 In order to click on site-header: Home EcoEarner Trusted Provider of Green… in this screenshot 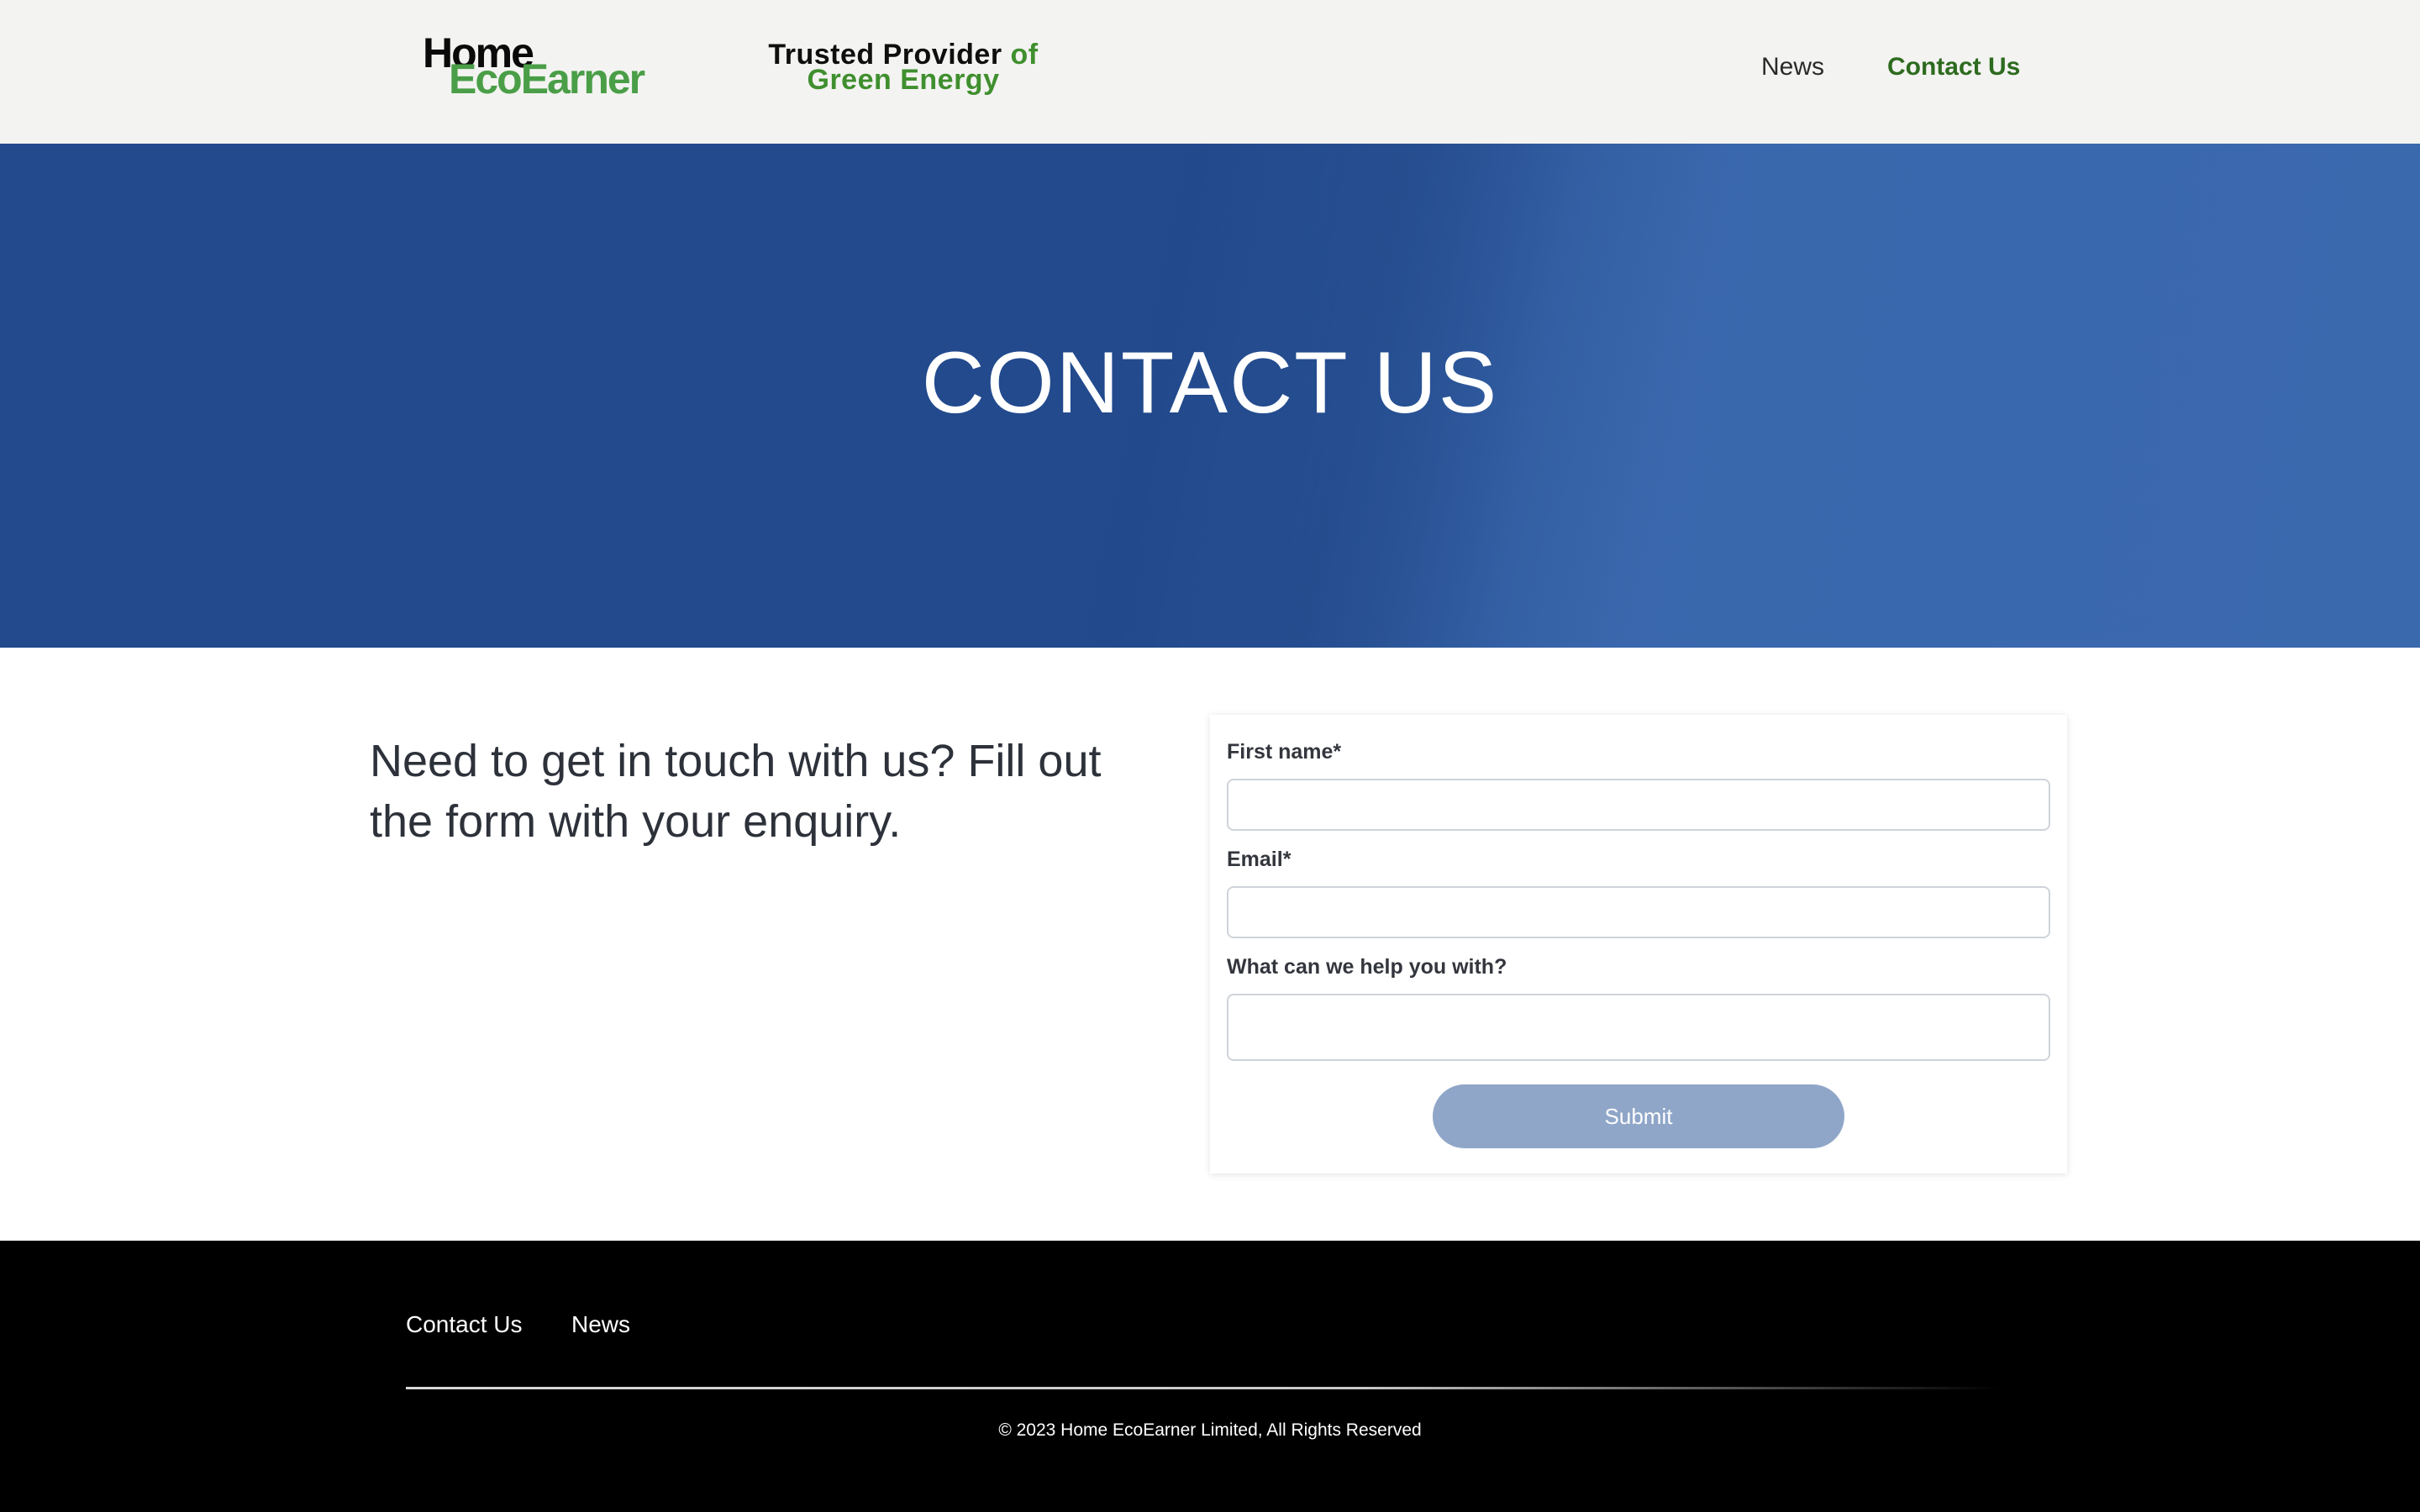, I will do `click(1210, 72)`.